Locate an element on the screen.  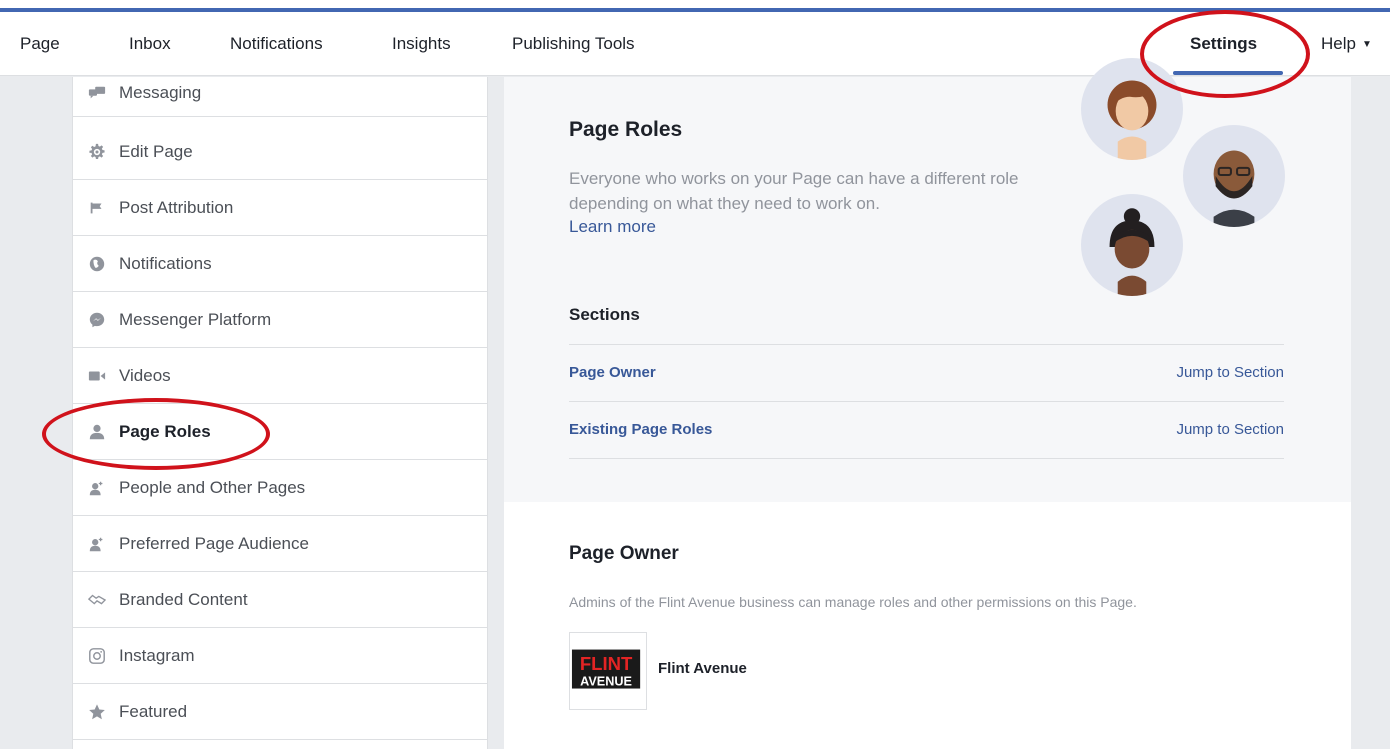
sidebar-item-label: Messenger Platform is located at coordinates (195, 319).